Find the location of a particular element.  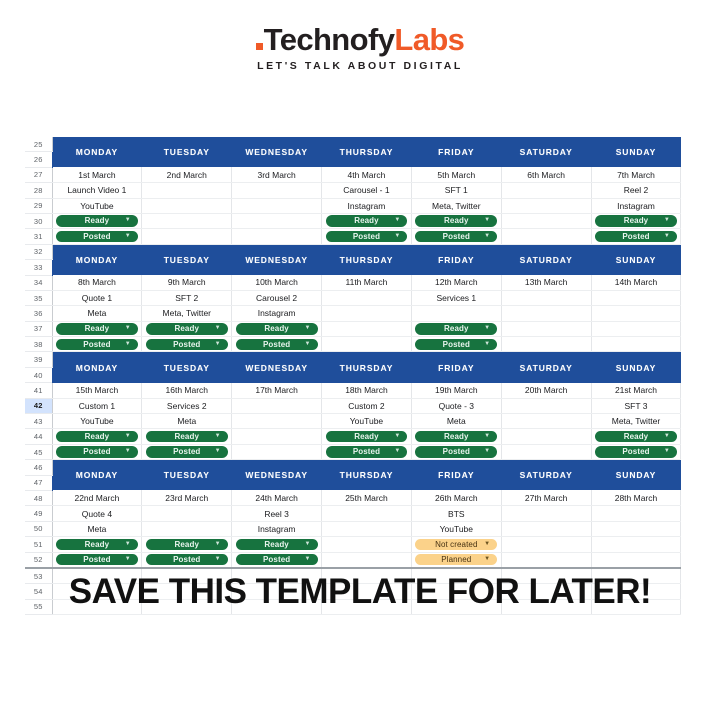

date-cell: 19th March is located at coordinates (456, 390).